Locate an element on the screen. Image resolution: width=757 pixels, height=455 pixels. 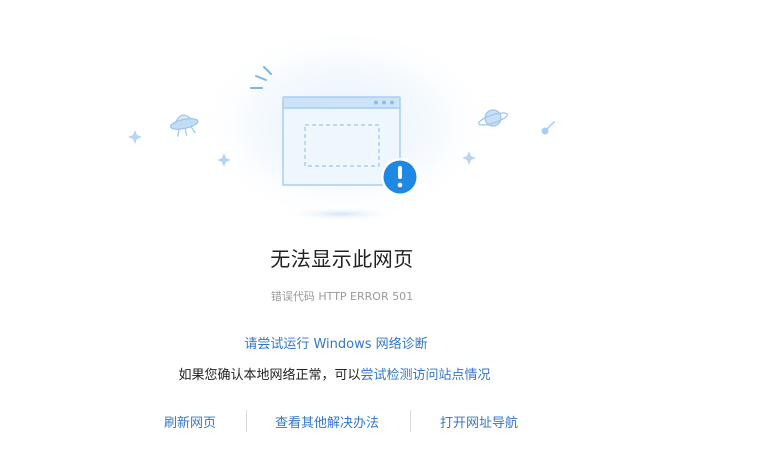
alert-exclamation-icon is located at coordinates (400, 177).